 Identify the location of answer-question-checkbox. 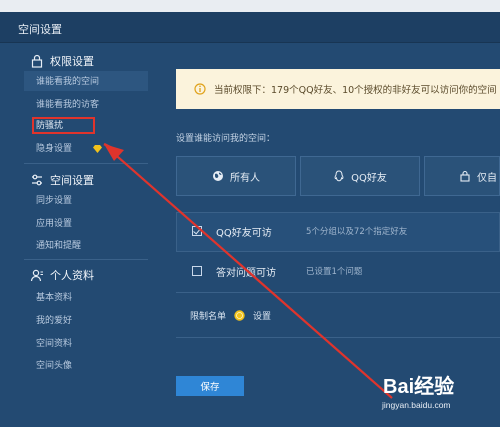
(197, 271).